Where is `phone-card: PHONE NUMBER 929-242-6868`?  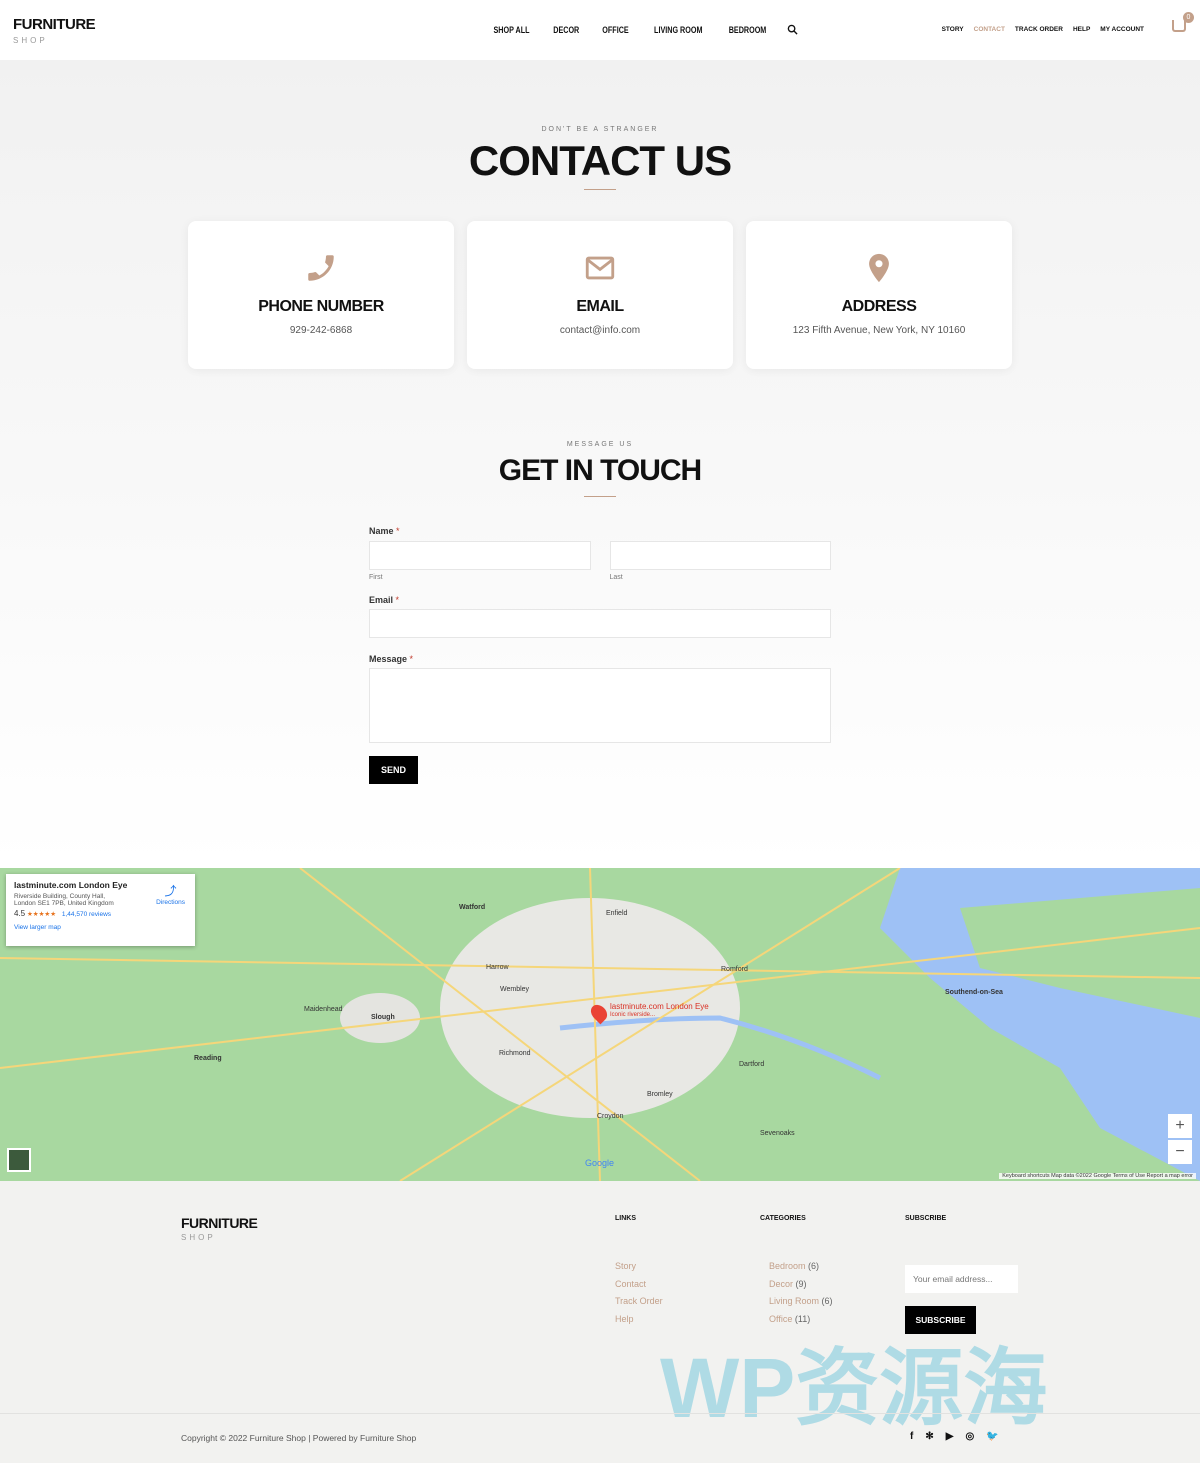
phone-card: PHONE NUMBER 929-242-6868 is located at coordinates (321, 295).